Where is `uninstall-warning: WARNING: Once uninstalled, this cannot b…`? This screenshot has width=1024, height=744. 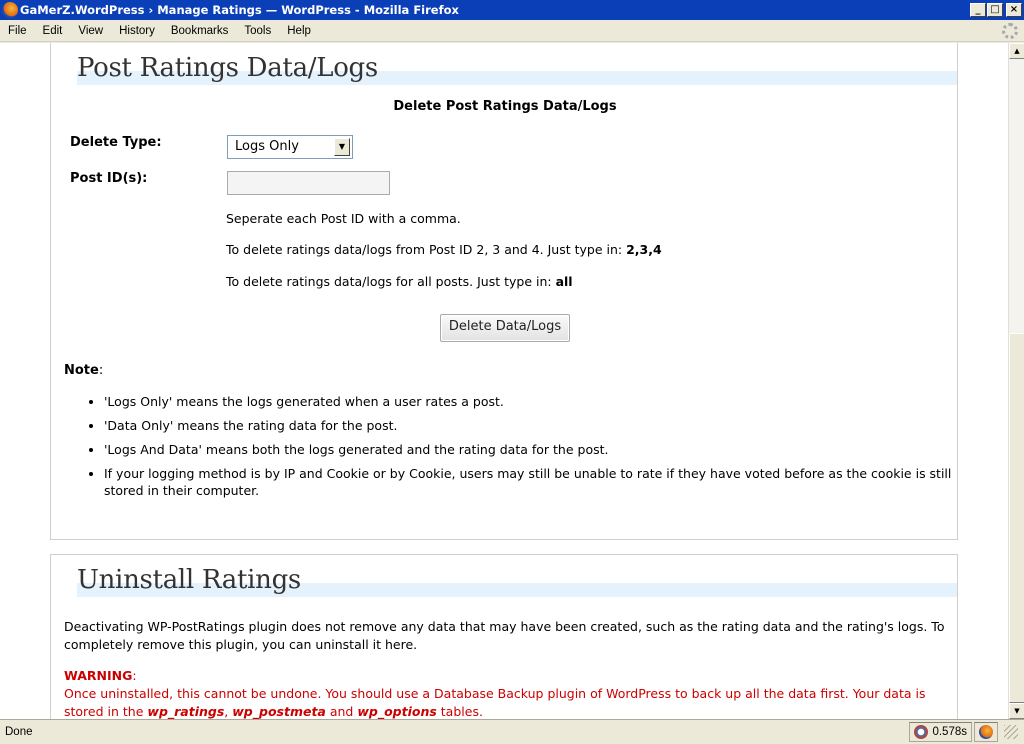 uninstall-warning: WARNING: Once uninstalled, this cannot b… is located at coordinates (506, 693).